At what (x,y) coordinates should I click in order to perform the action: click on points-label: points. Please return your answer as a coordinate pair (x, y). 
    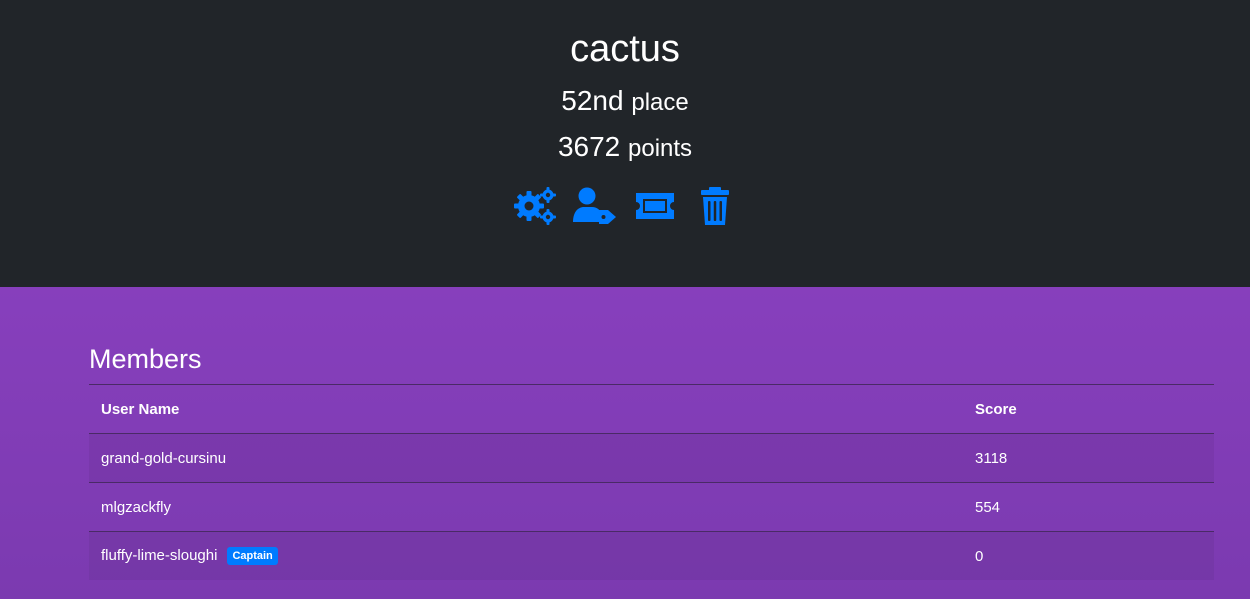
    Looking at the image, I should click on (660, 148).